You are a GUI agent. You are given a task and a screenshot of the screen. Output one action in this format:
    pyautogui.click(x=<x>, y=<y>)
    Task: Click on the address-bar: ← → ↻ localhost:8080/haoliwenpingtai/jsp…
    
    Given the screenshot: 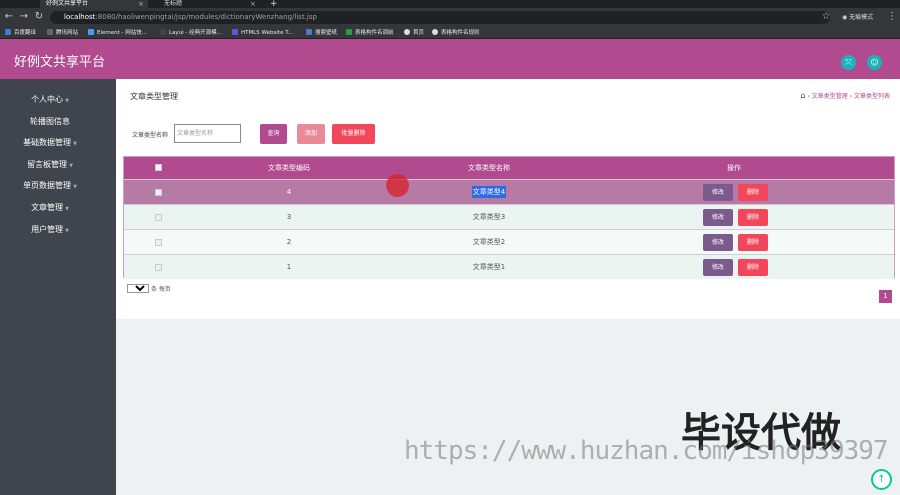 What is the action you would take?
    pyautogui.click(x=450, y=17)
    